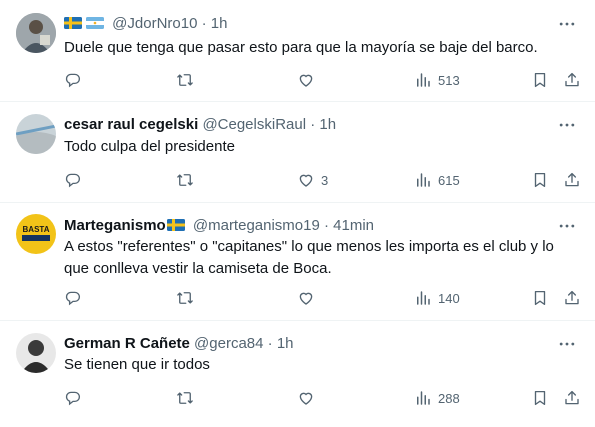 The width and height of the screenshot is (595, 427). I want to click on views-button: 288, so click(437, 398).